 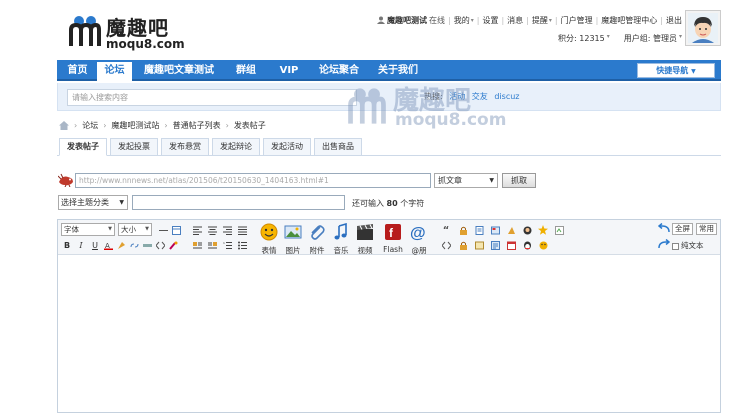 I want to click on nav-item-forum: 论坛, so click(x=114, y=70).